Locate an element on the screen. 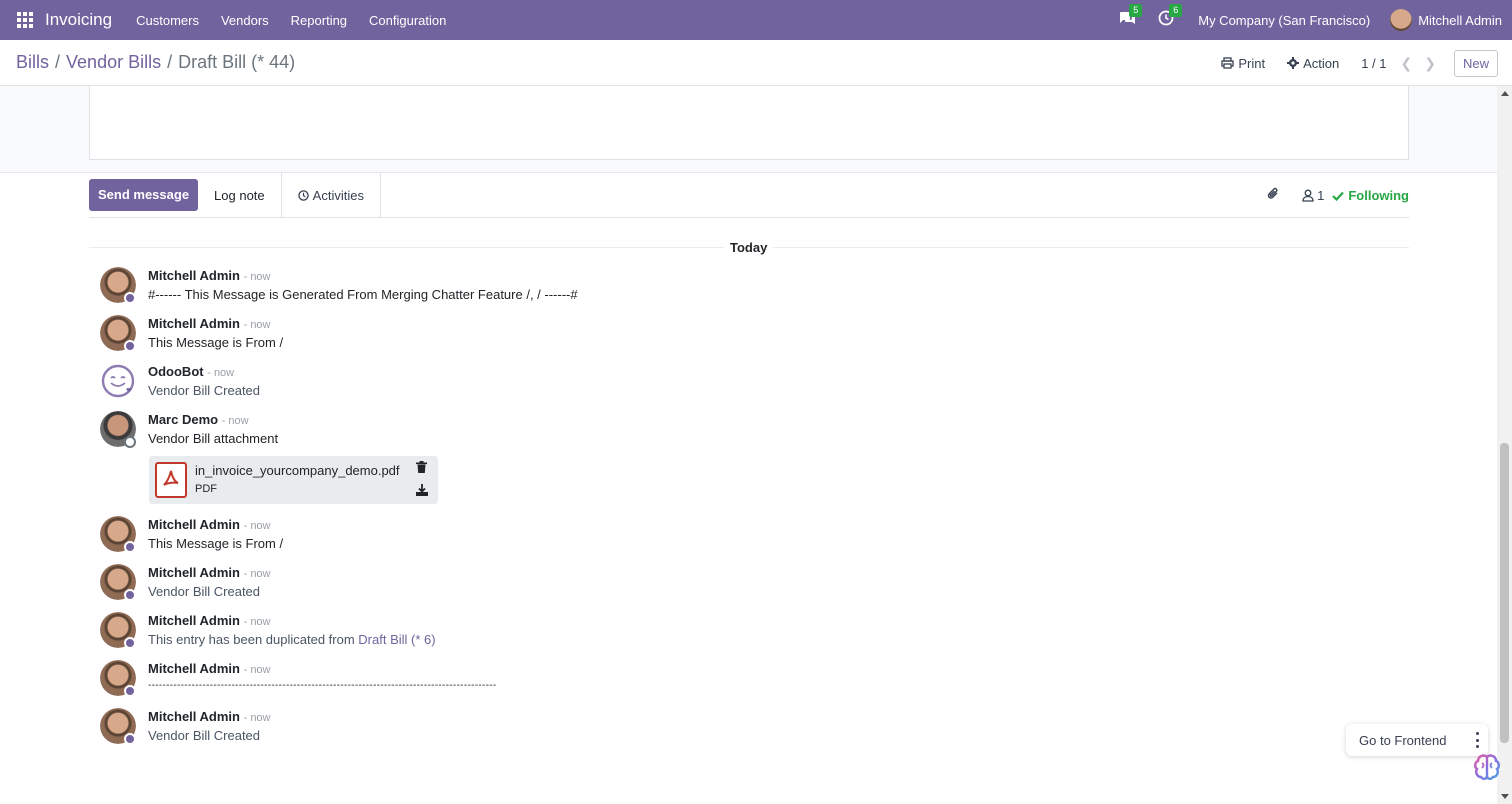 The image size is (1512, 804). record-link: Draft Bill (* 6) is located at coordinates (396, 639).